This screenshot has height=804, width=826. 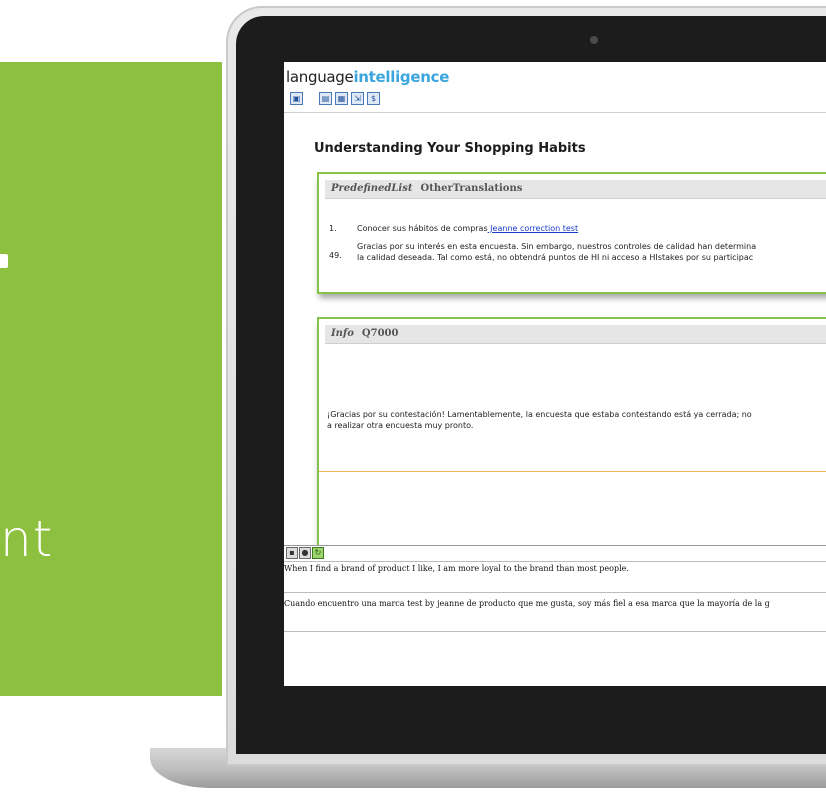 What do you see at coordinates (305, 553) in the screenshot?
I see `record-icon: ●` at bounding box center [305, 553].